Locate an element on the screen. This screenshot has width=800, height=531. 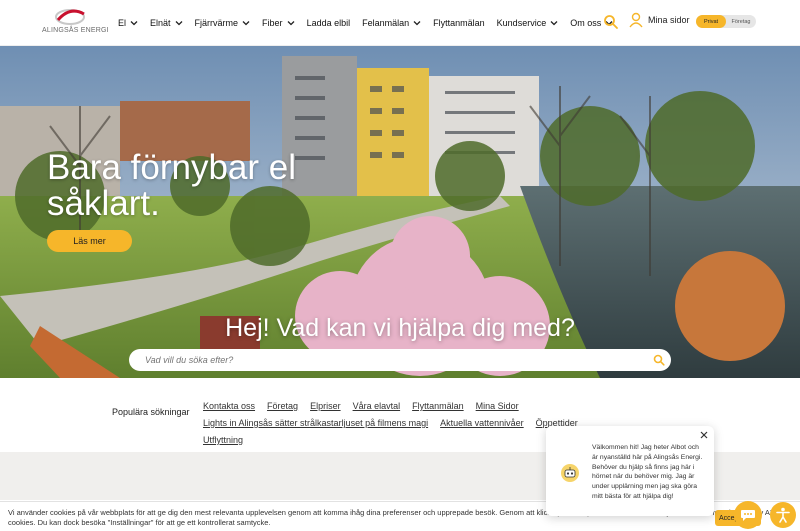
customer-type-toggle: Privat Företag is located at coordinates (726, 21).